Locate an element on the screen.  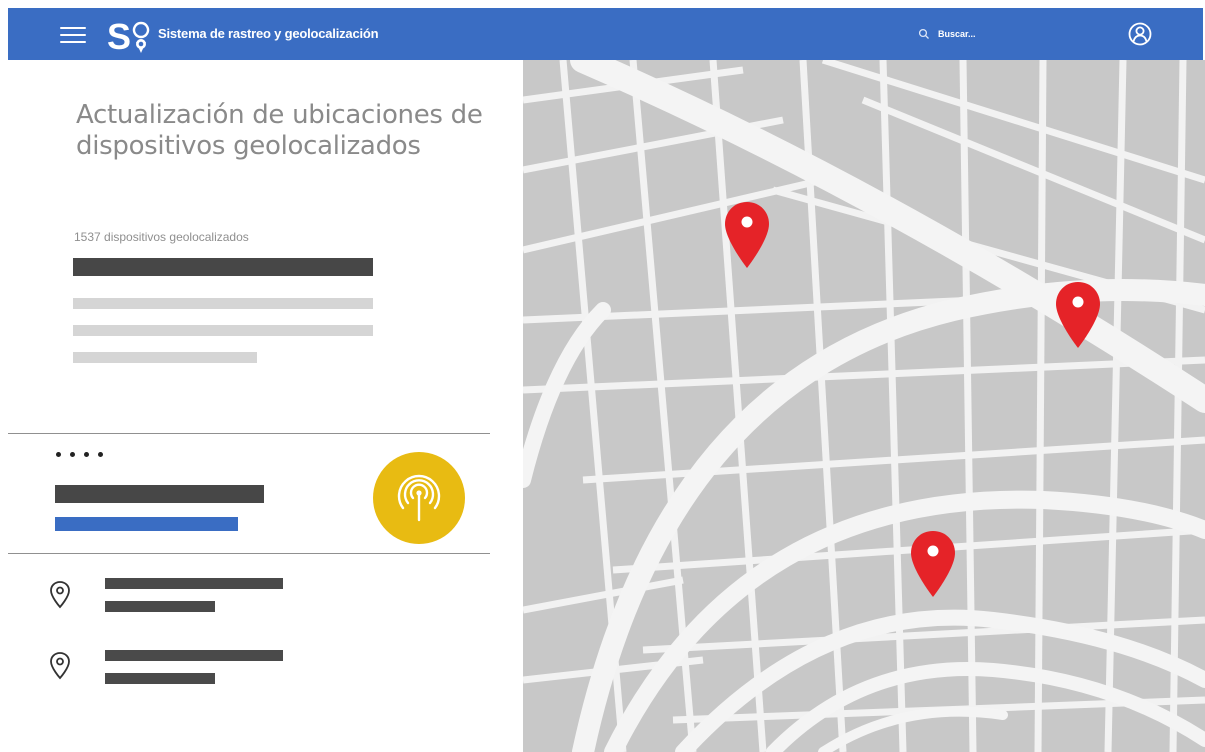
search-input is located at coordinates (983, 34).